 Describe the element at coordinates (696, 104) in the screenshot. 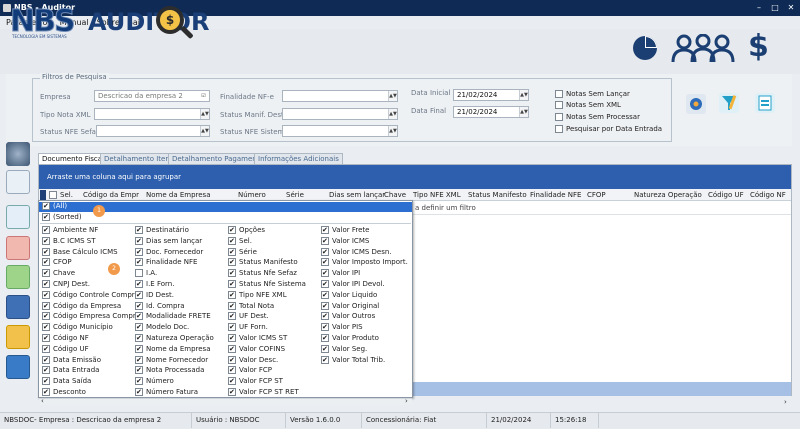

I see `settings-gear-icon` at that location.